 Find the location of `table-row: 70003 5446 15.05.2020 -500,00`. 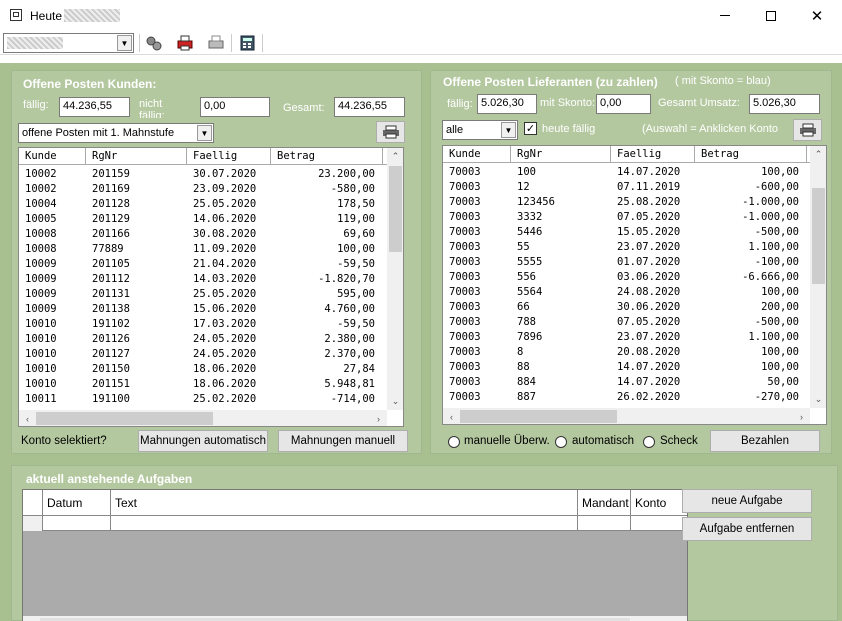

table-row: 70003 5446 15.05.2020 -500,00 is located at coordinates (634, 232).